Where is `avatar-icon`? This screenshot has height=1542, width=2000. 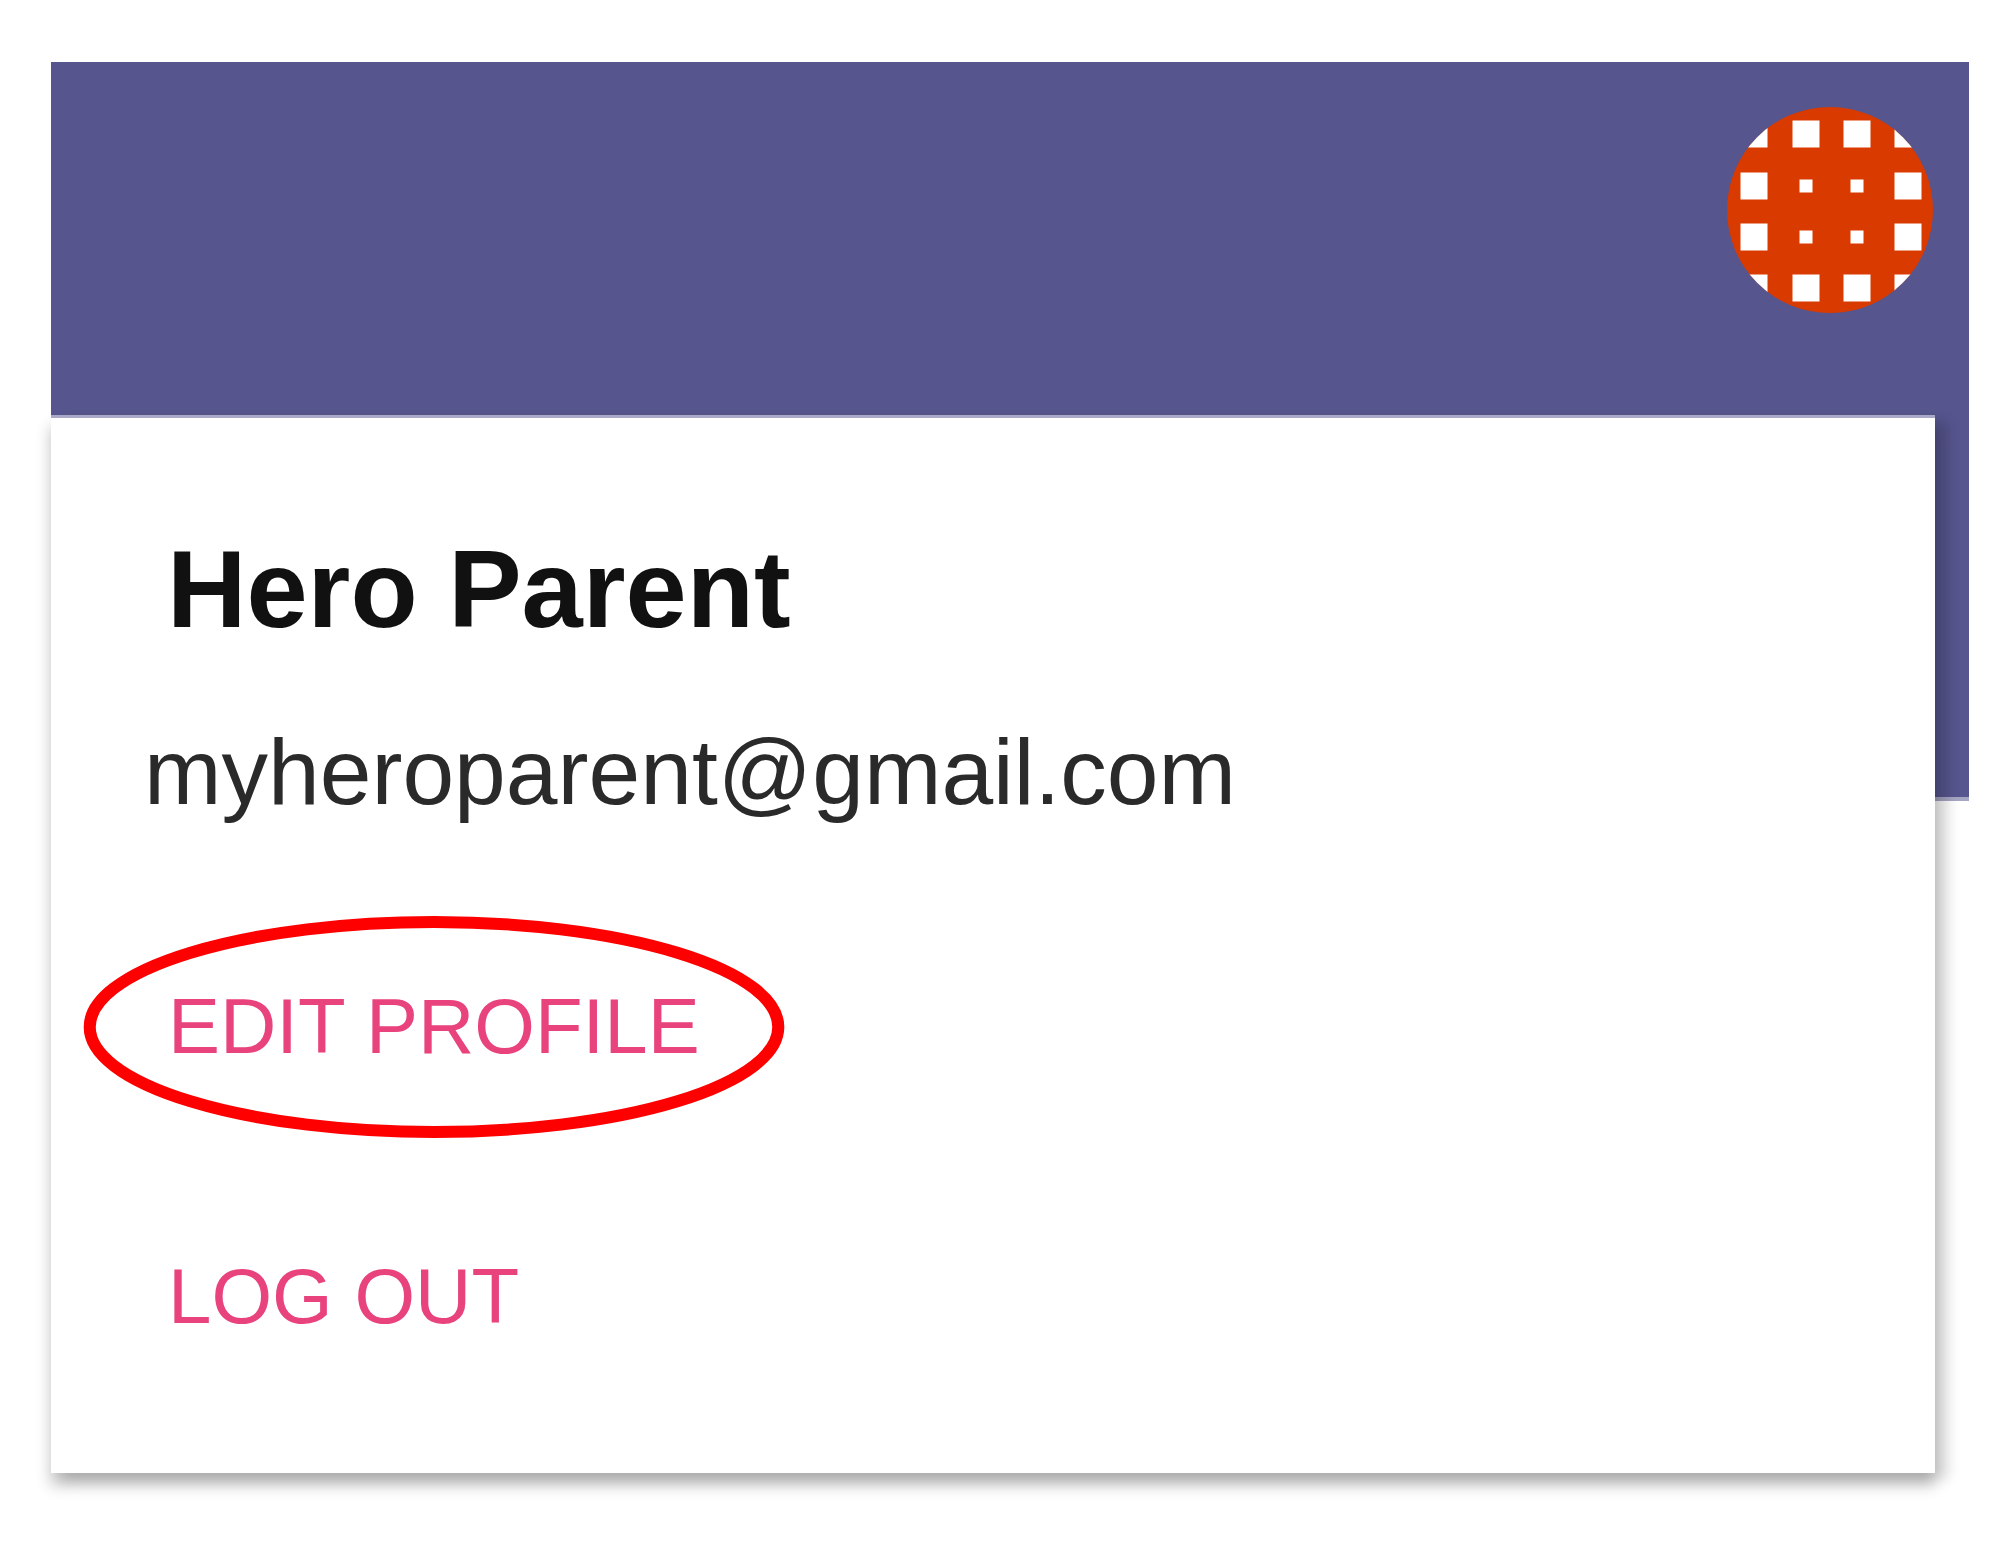 avatar-icon is located at coordinates (1830, 210).